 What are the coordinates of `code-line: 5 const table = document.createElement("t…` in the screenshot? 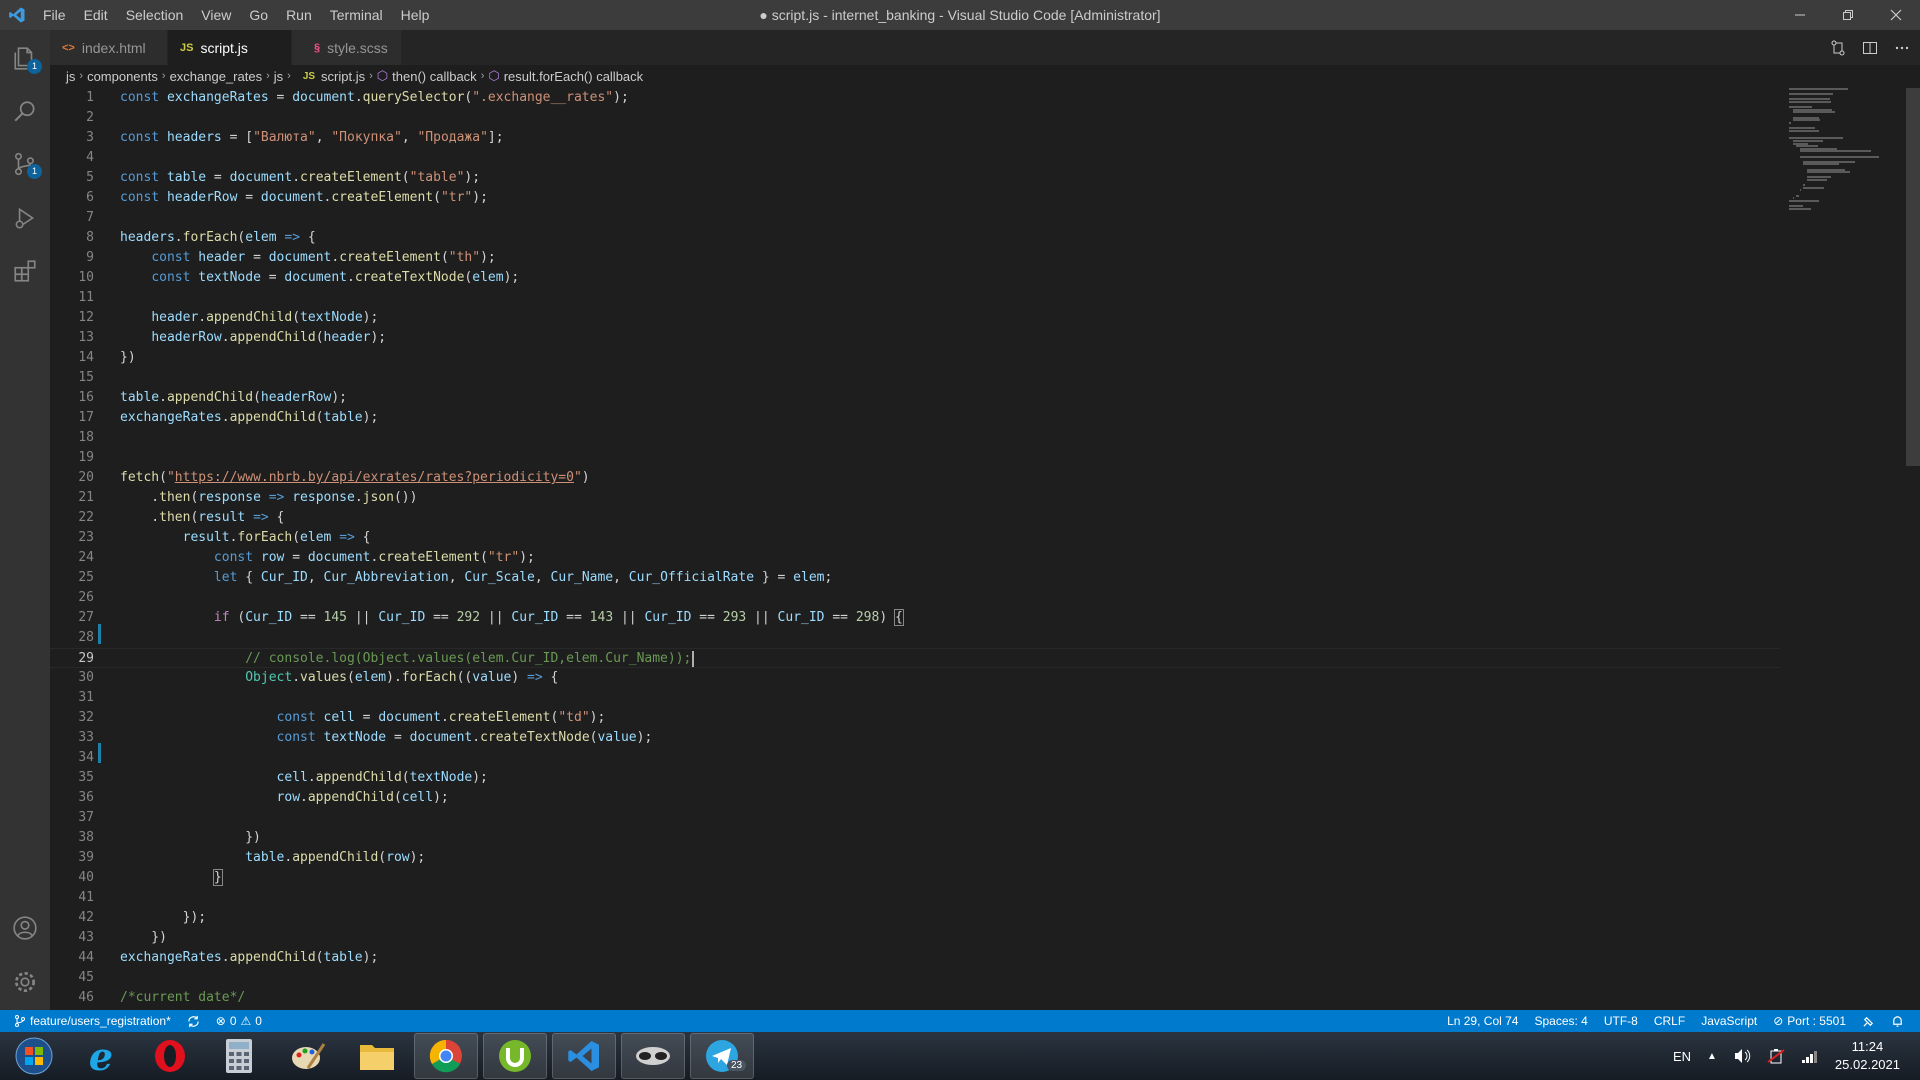 It's located at (915, 178).